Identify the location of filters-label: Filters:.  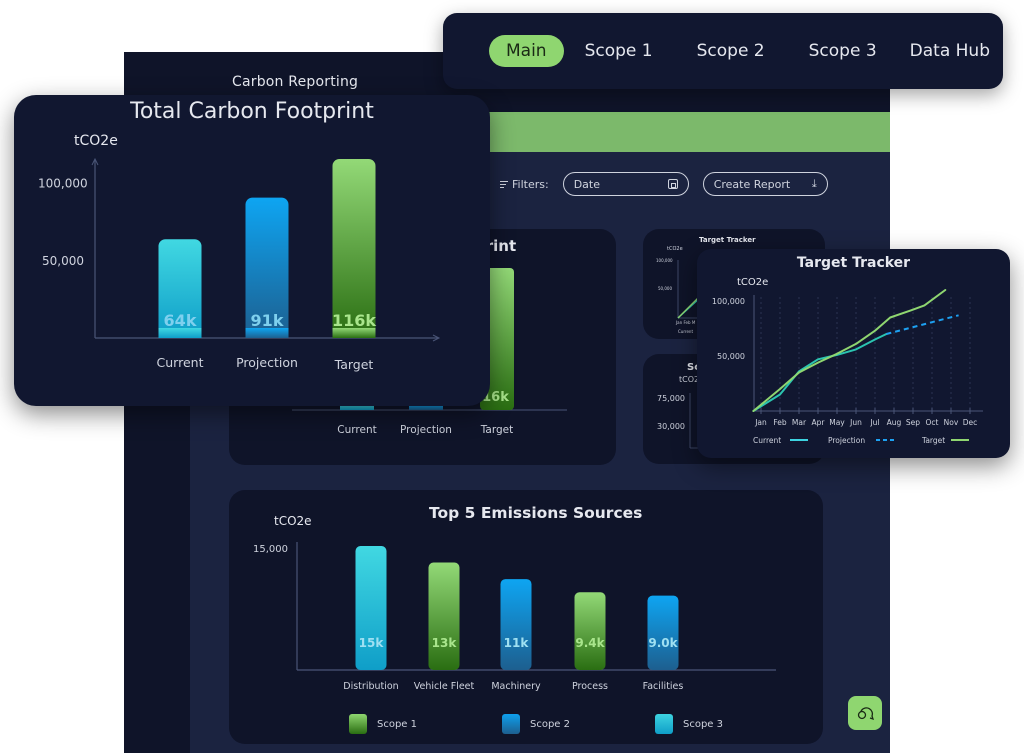
(524, 184).